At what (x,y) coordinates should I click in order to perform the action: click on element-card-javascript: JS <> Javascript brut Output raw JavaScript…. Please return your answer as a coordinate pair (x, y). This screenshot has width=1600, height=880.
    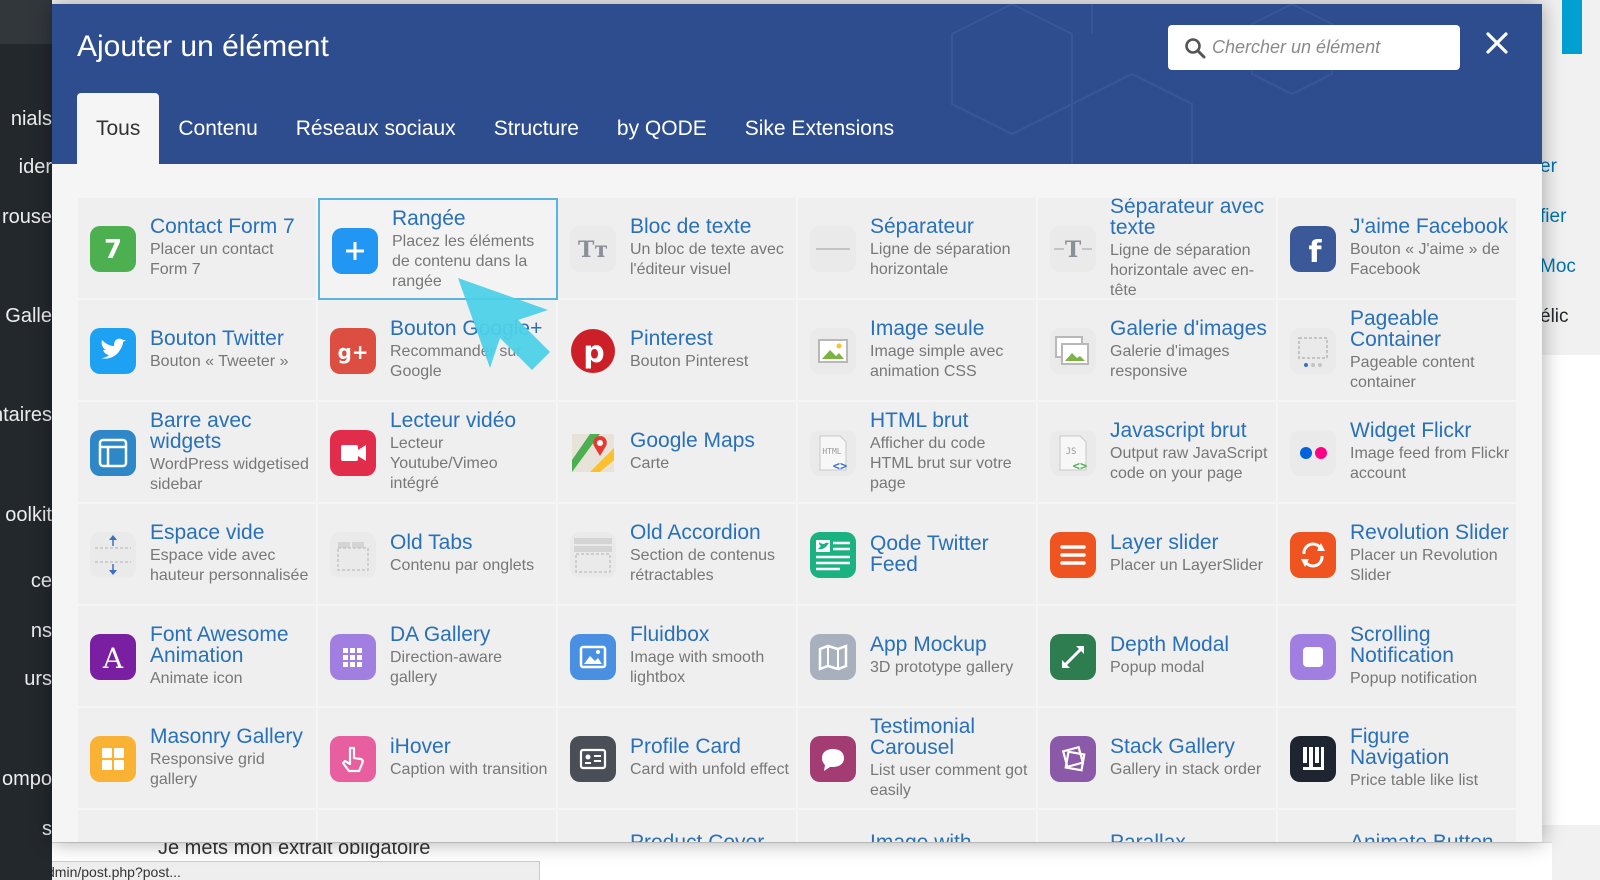
    Looking at the image, I should click on (1158, 453).